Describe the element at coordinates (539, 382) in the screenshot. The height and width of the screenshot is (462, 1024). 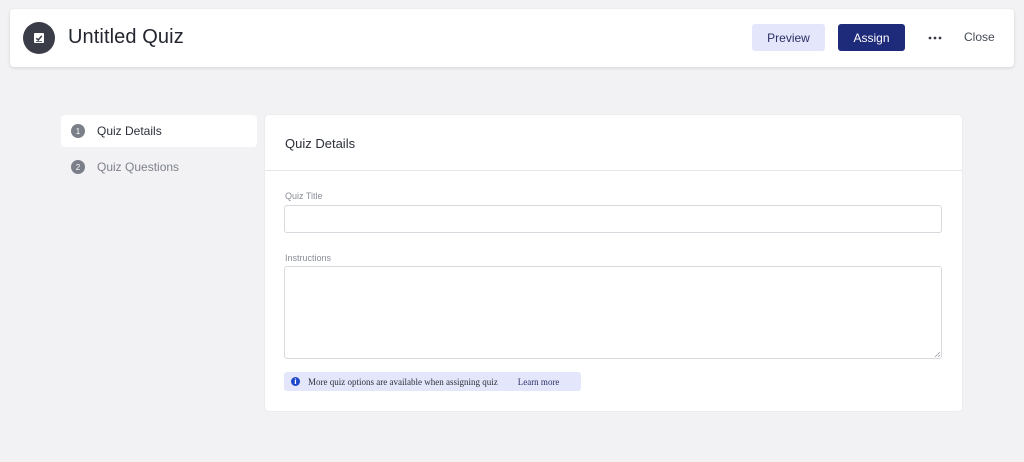
I see `learn-more-link: Learn more` at that location.